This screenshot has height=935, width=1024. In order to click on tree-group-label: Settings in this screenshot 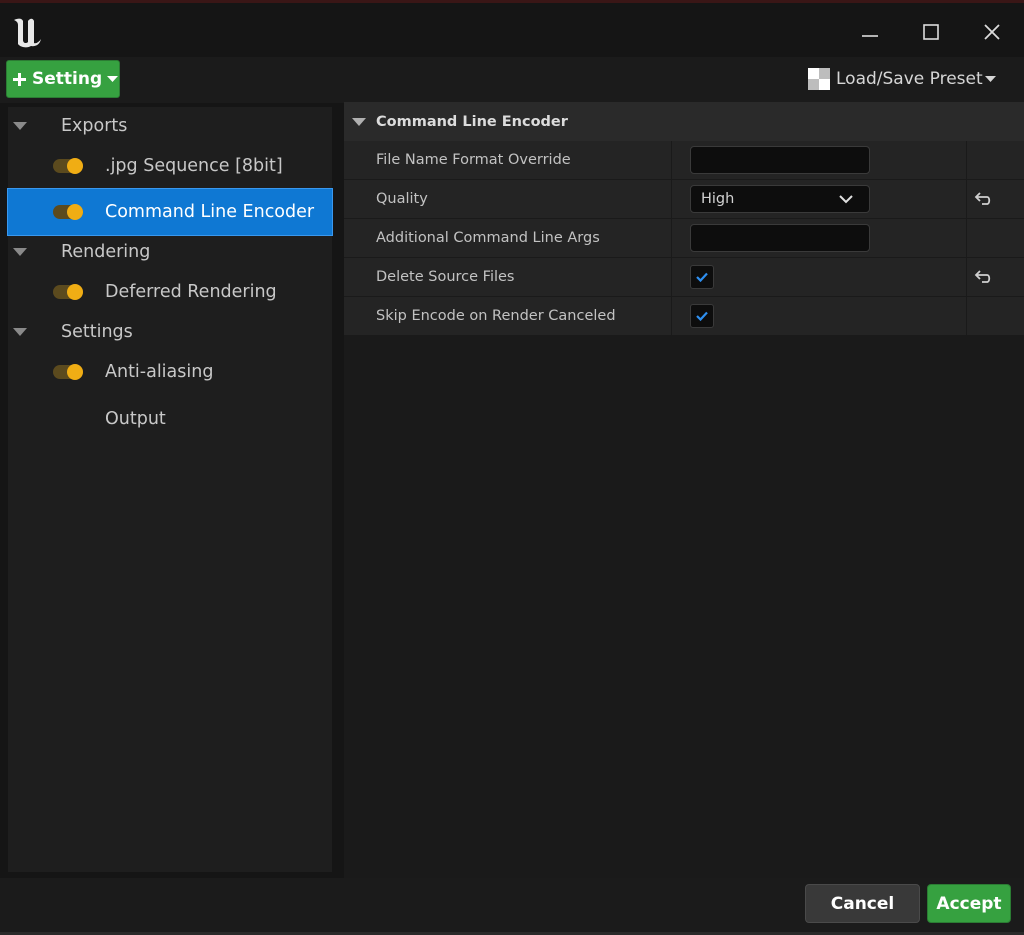, I will do `click(97, 332)`.